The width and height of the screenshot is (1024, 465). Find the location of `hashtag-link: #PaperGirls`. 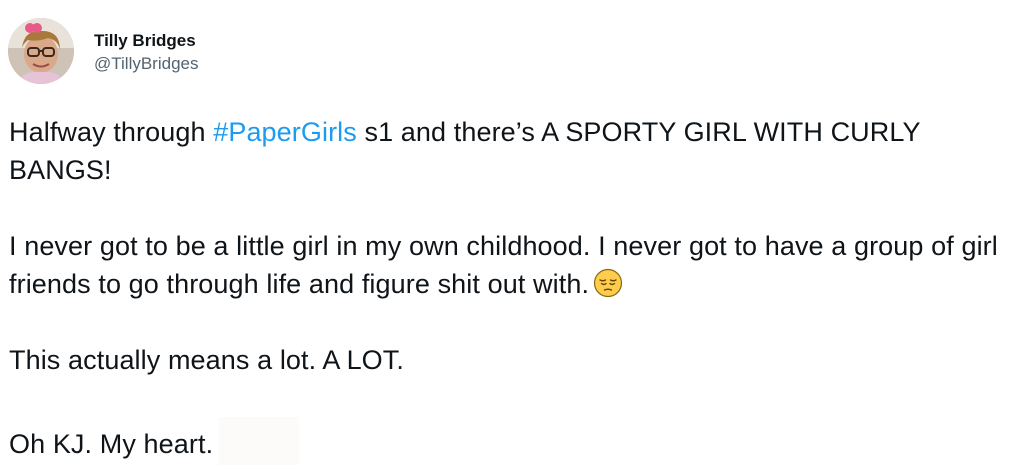

hashtag-link: #PaperGirls is located at coordinates (285, 132).